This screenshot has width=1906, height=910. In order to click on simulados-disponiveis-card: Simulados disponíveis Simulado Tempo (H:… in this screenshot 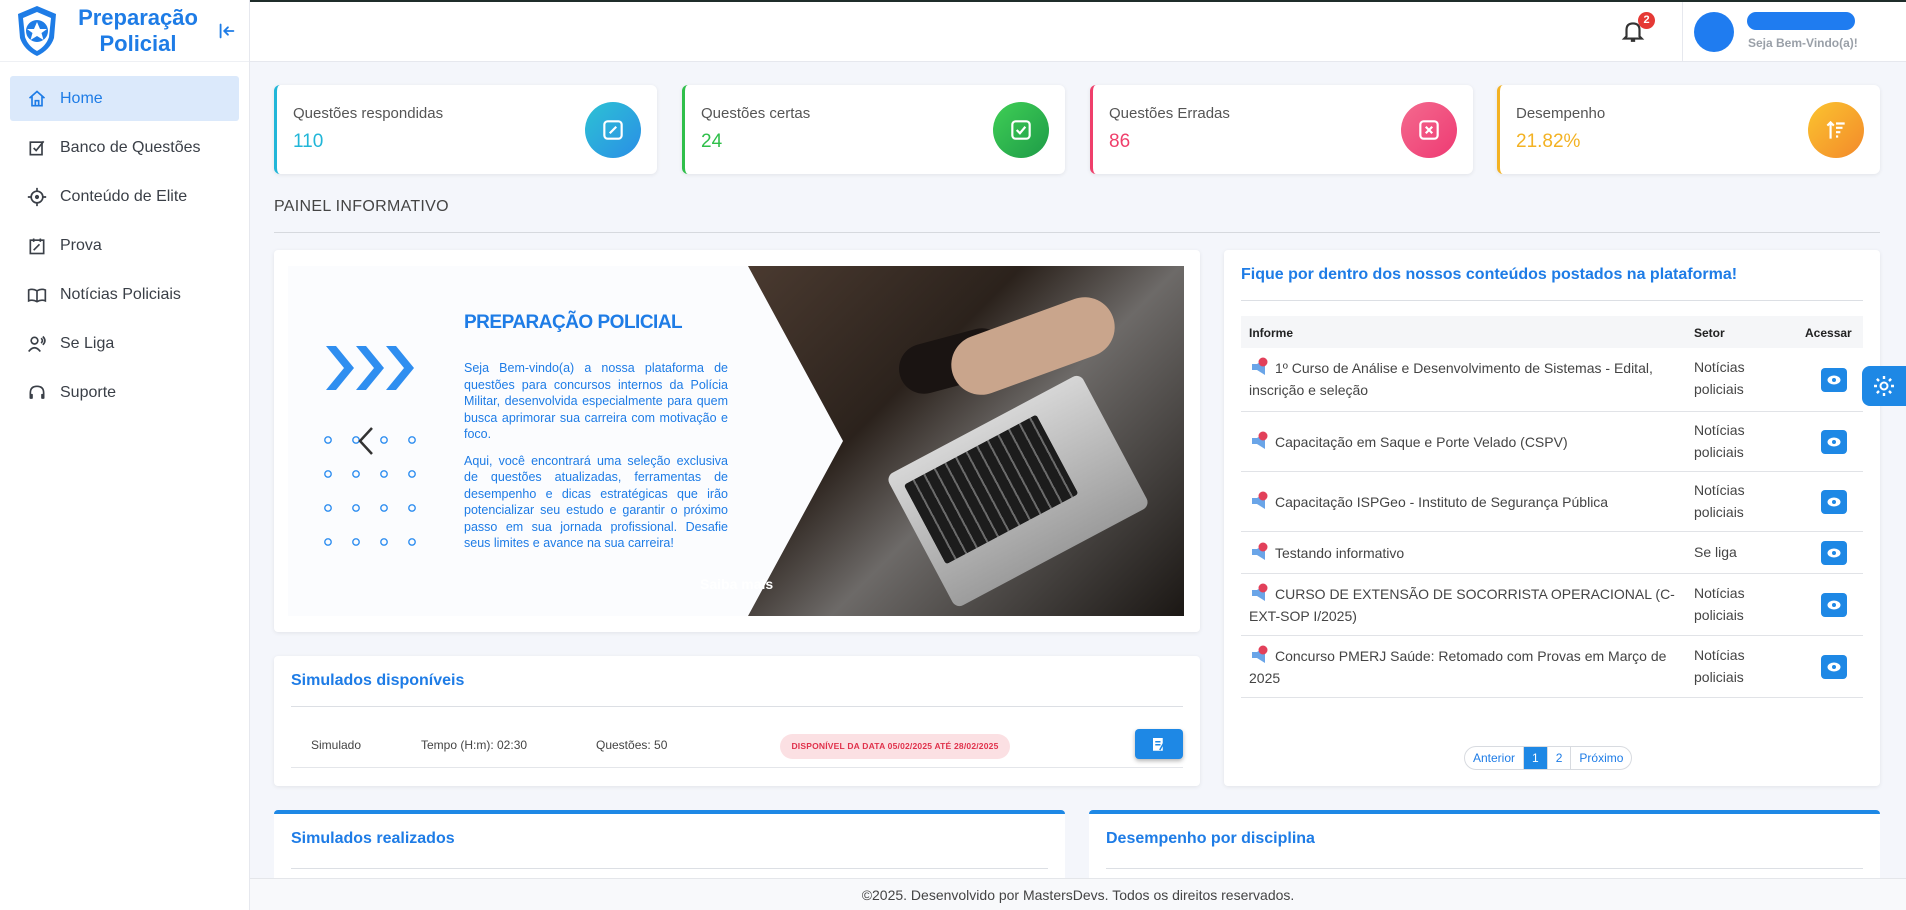, I will do `click(737, 721)`.